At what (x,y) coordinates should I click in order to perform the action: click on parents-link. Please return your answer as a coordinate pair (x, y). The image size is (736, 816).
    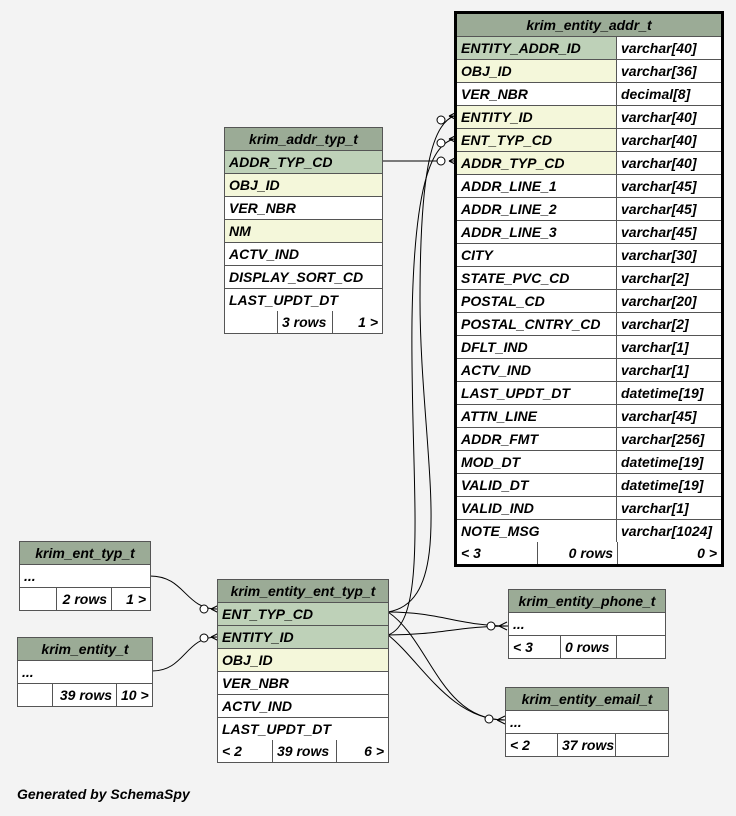
    Looking at the image, I should click on (251, 322).